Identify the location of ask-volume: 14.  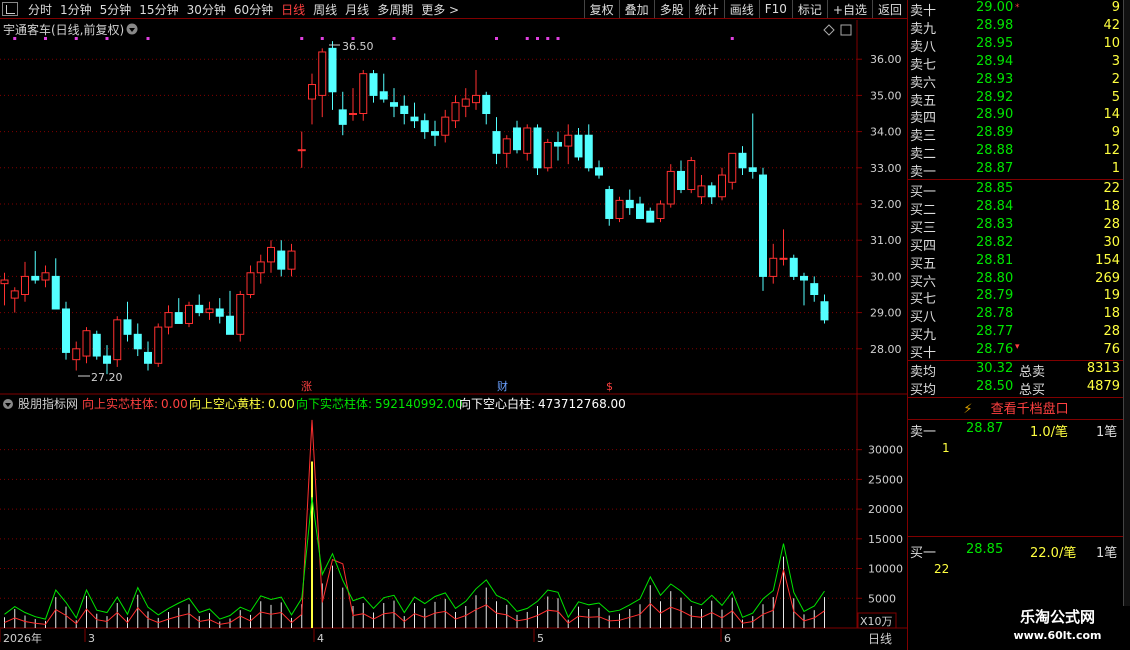
(1111, 115).